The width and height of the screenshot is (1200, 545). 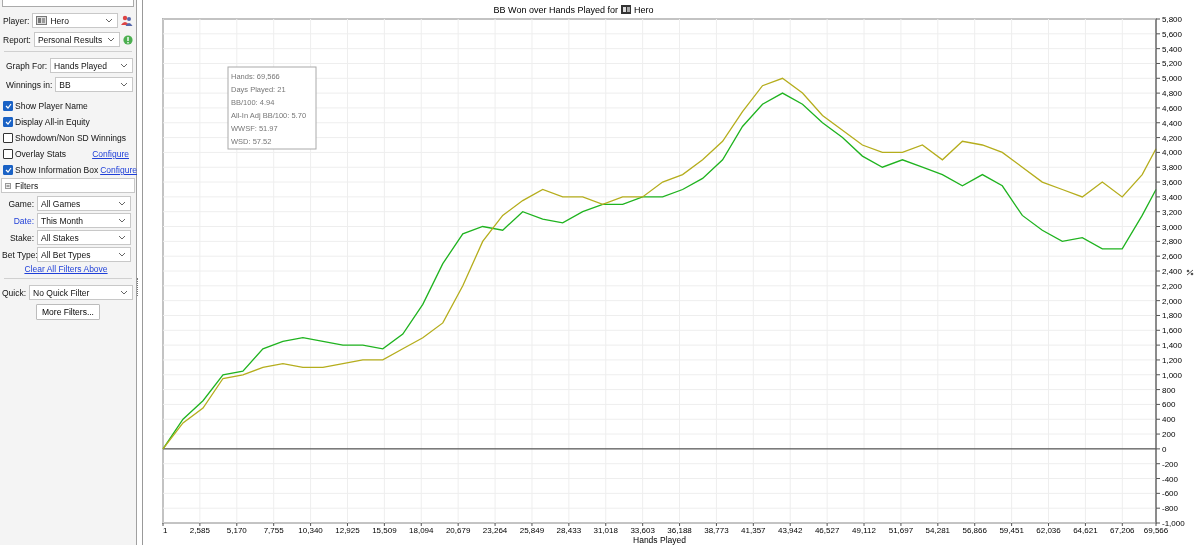 I want to click on y-tick-label: -400, so click(x=1170, y=479).